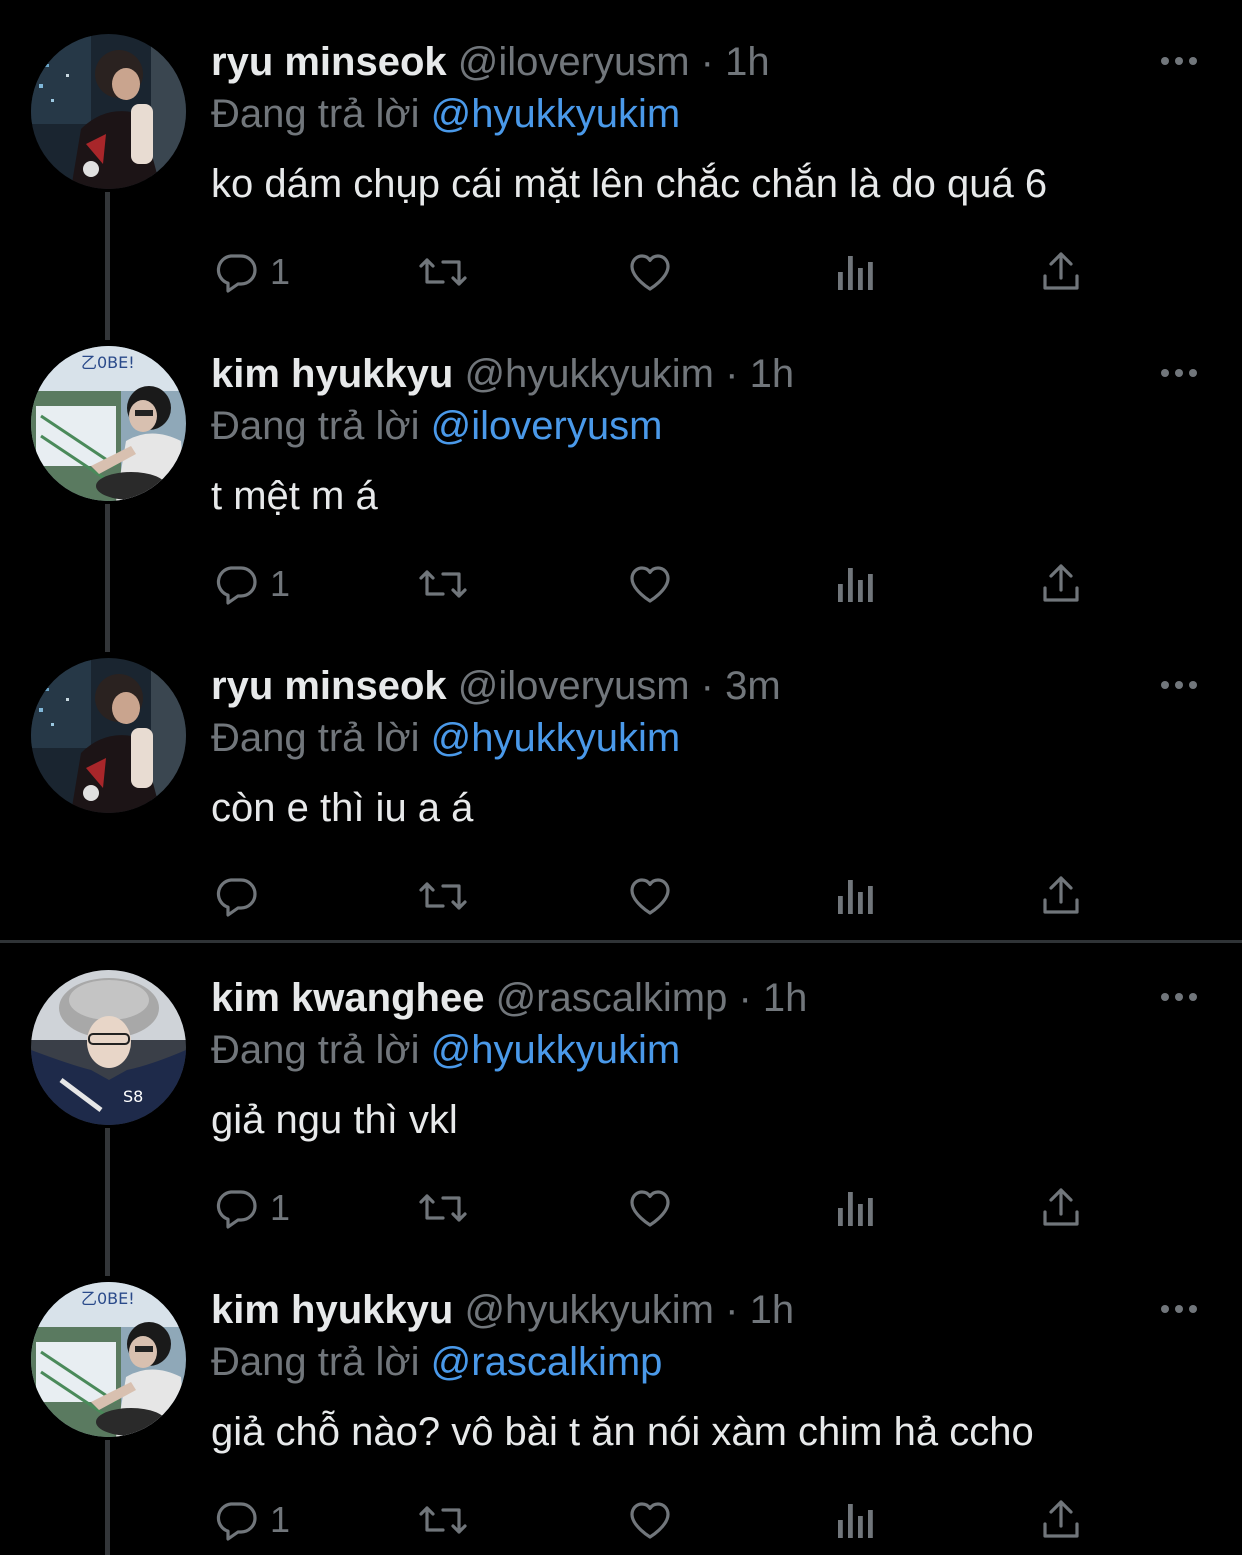 This screenshot has height=1555, width=1242. What do you see at coordinates (612, 998) in the screenshot?
I see `user-handle: @rascalkimp` at bounding box center [612, 998].